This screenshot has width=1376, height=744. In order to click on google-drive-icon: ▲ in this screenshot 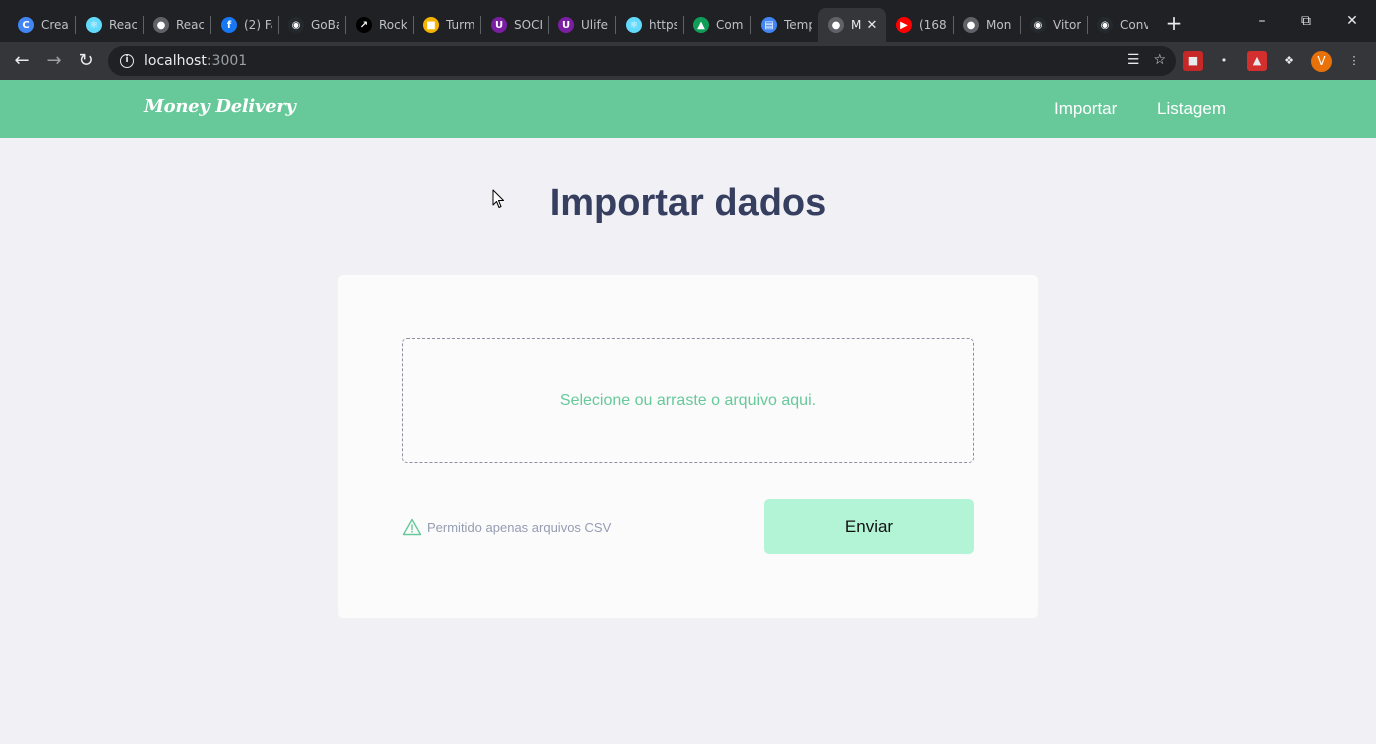, I will do `click(701, 25)`.